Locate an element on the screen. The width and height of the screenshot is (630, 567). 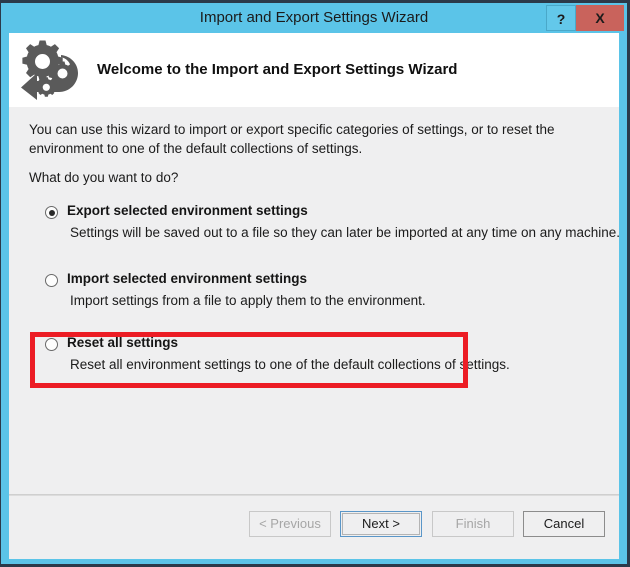
cancel-button: Cancel is located at coordinates (564, 524).